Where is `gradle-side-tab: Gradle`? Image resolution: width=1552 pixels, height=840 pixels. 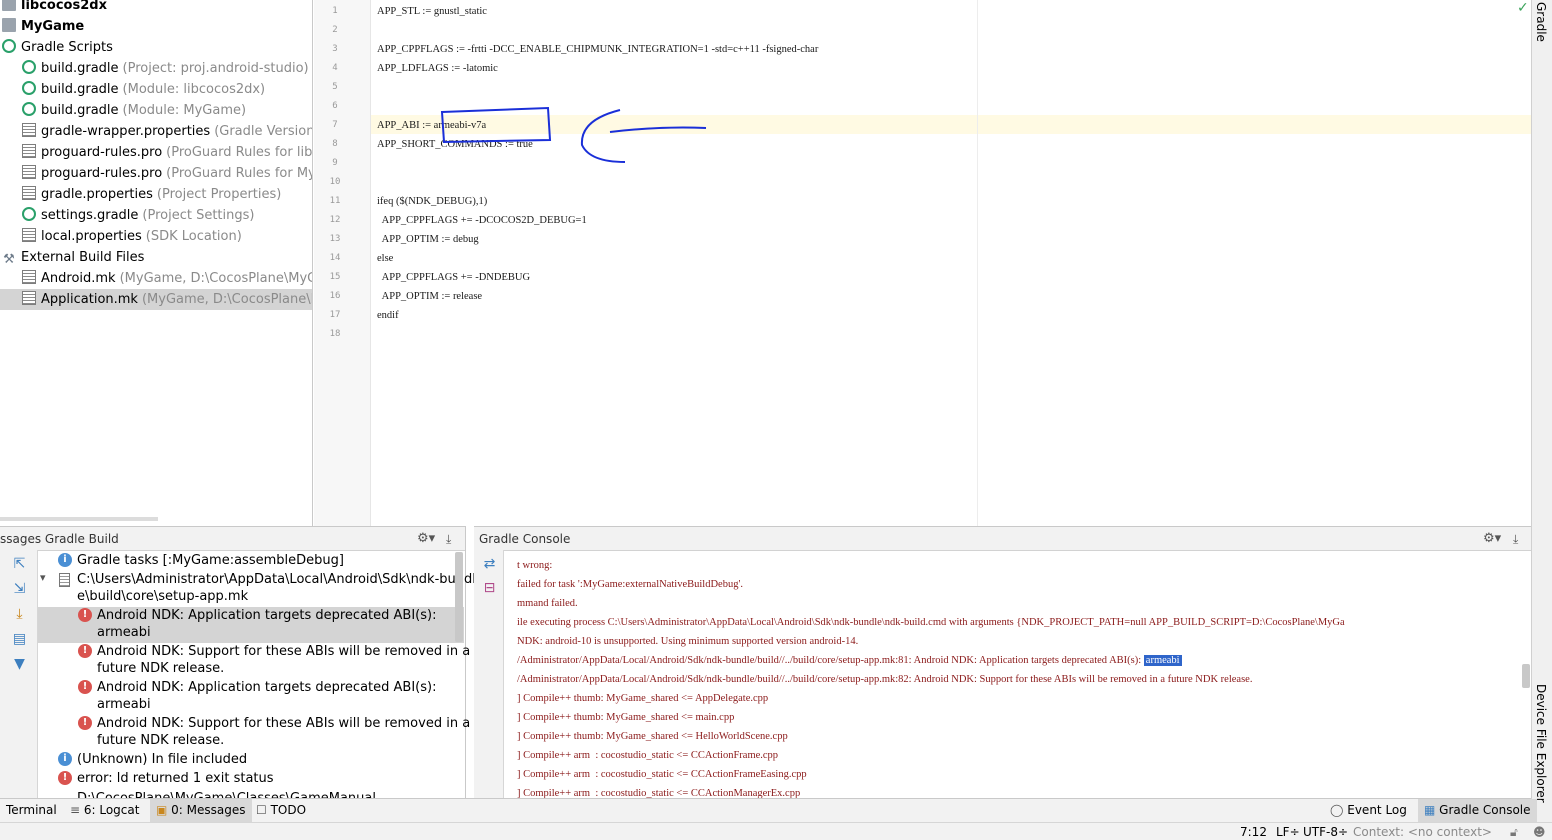
gradle-side-tab: Gradle is located at coordinates (1541, 22).